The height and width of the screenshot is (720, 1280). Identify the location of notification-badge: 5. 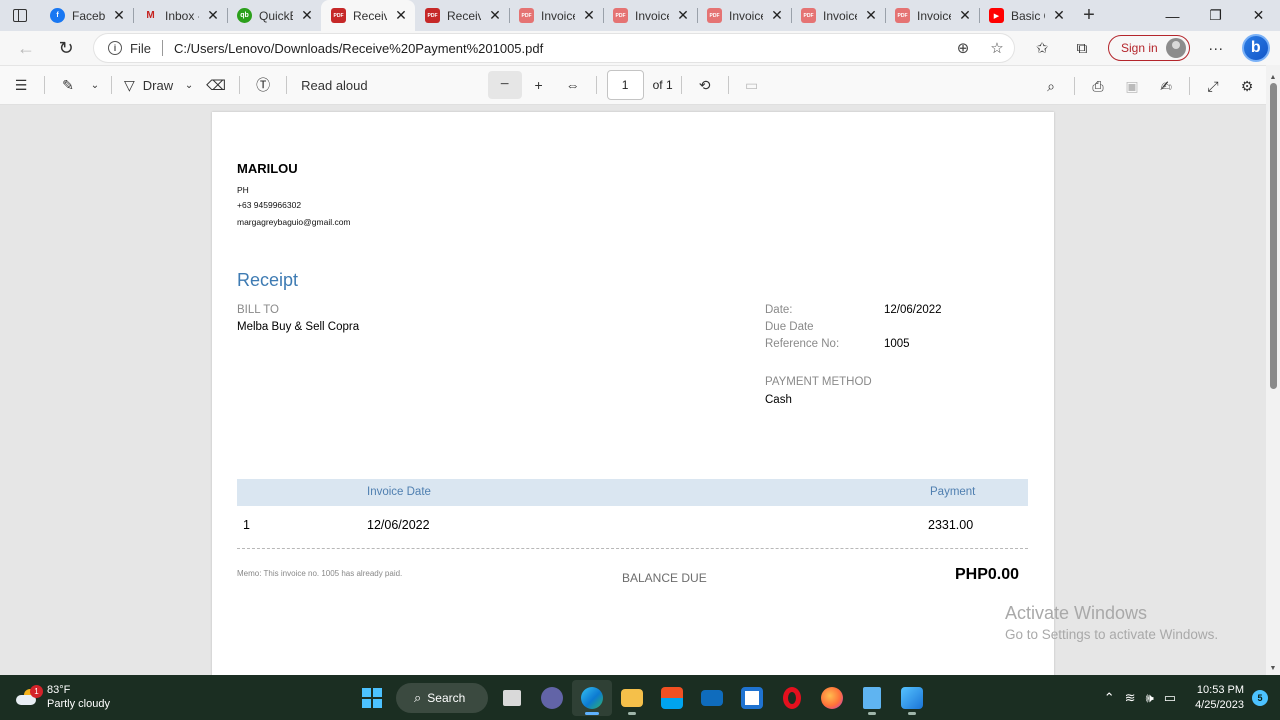
(1260, 697).